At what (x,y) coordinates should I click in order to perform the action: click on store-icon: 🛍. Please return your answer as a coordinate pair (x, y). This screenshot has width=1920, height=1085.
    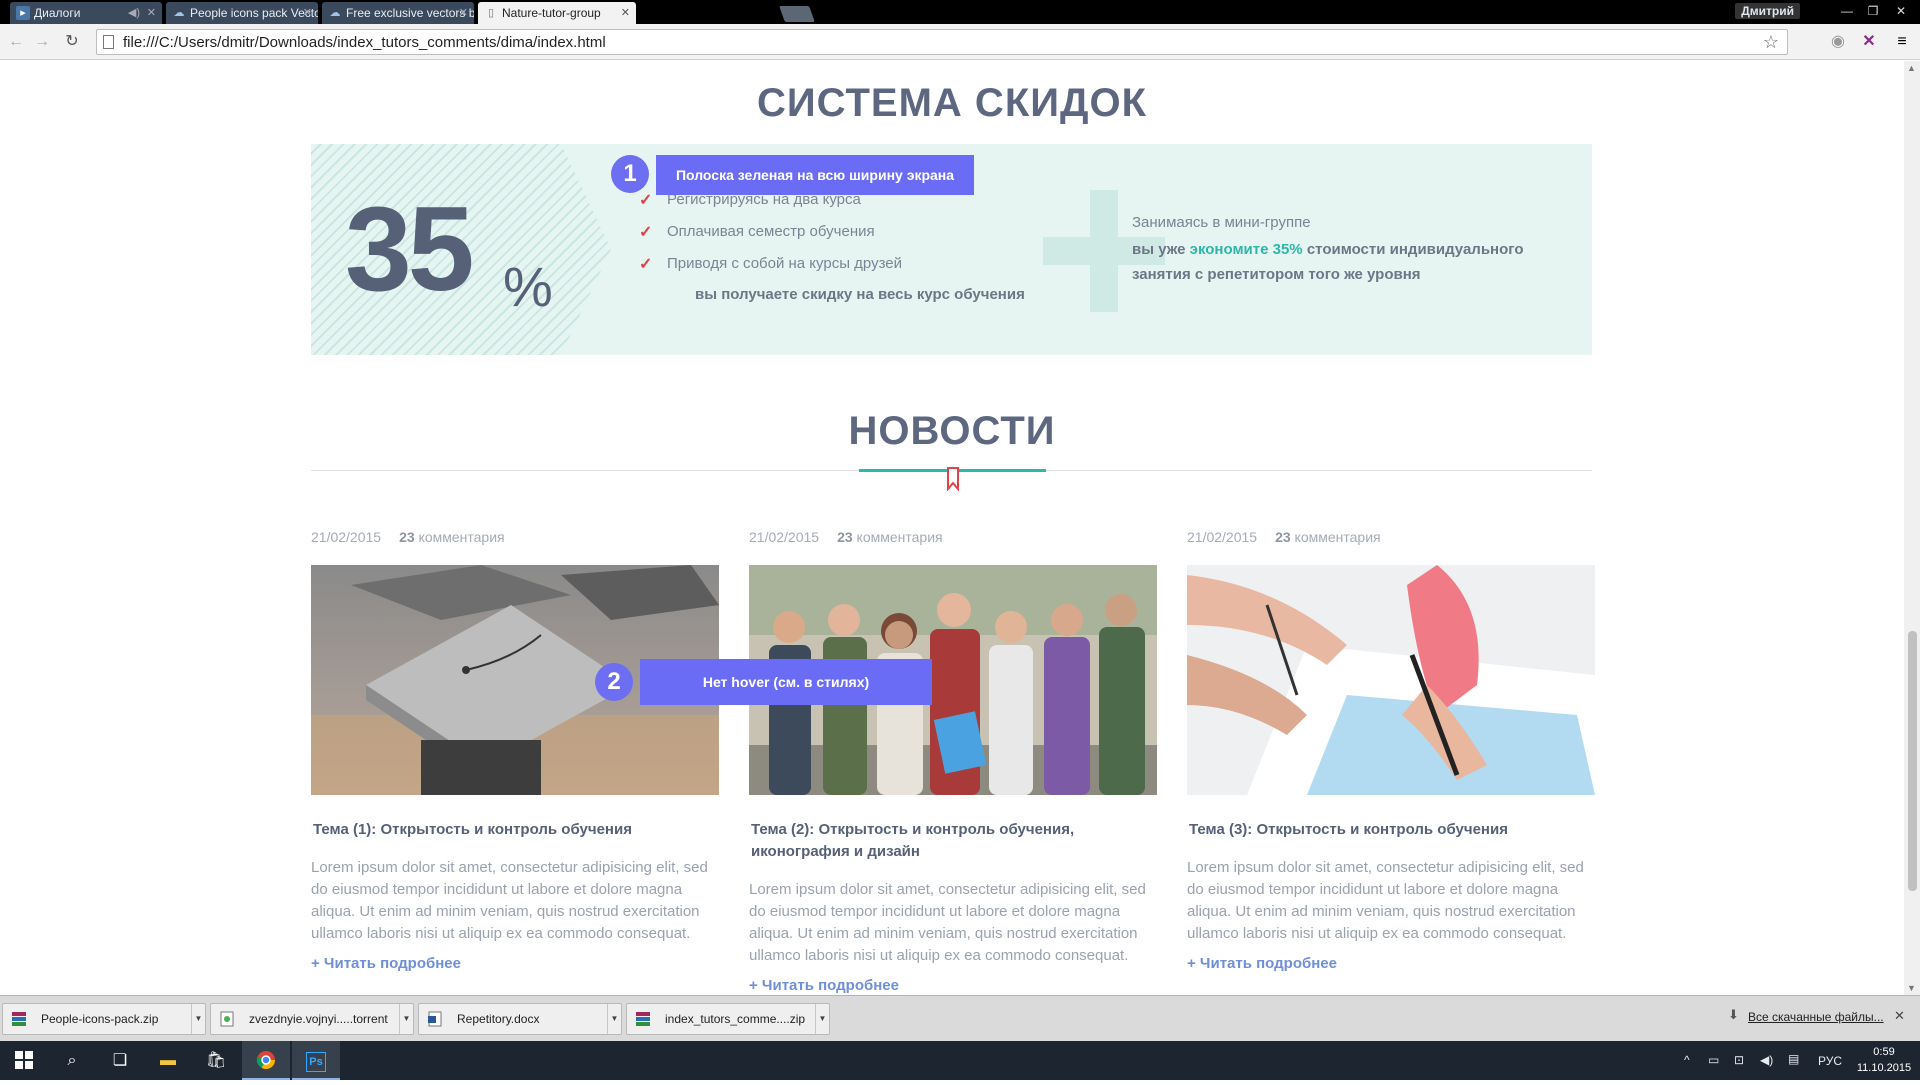
    Looking at the image, I should click on (216, 1060).